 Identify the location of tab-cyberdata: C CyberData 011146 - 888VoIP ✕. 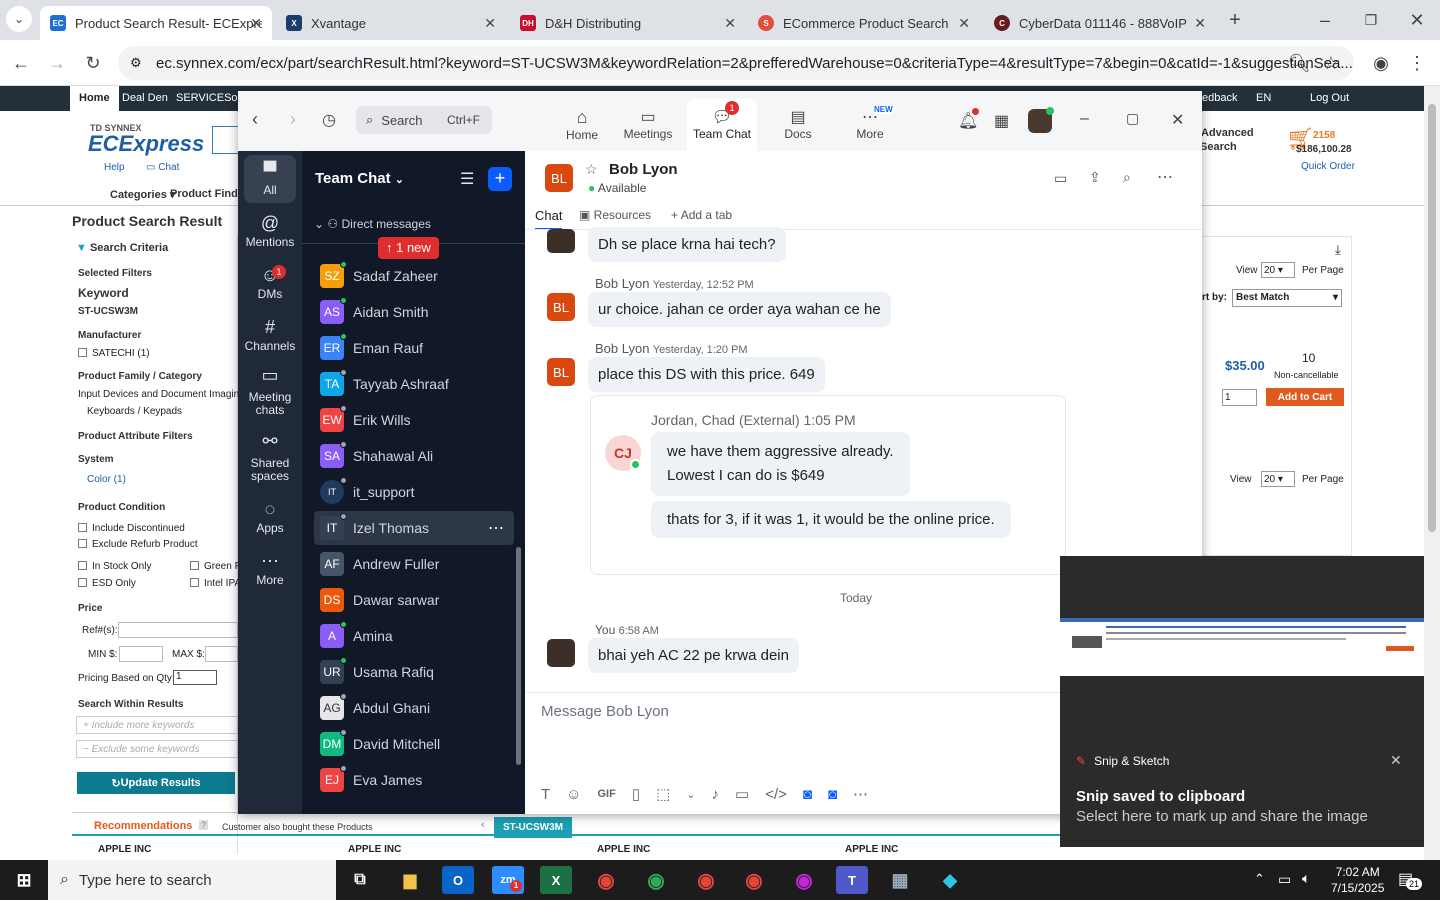
(1100, 23).